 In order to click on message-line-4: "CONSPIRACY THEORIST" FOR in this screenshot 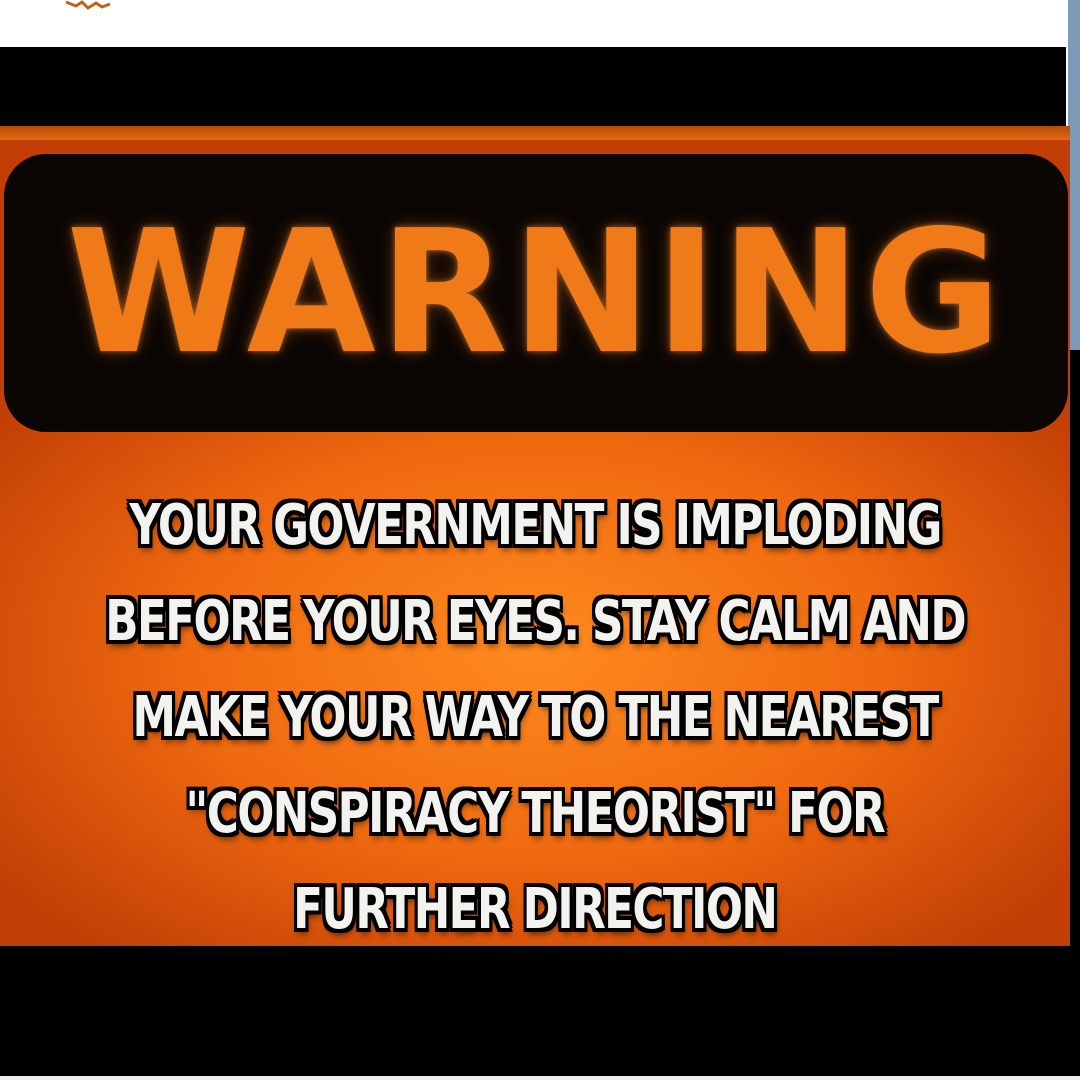, I will do `click(535, 813)`.